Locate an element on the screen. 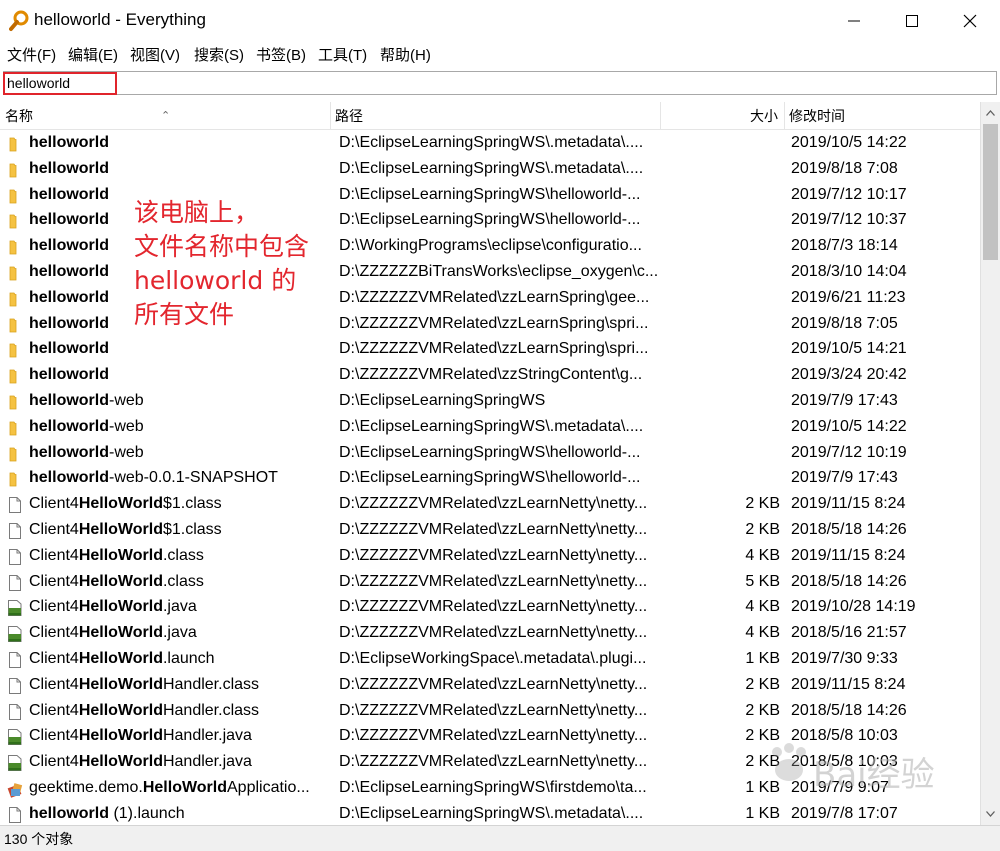 Image resolution: width=1000 pixels, height=851 pixels. result-modified: 2019/8/18 7:08 is located at coordinates (844, 168).